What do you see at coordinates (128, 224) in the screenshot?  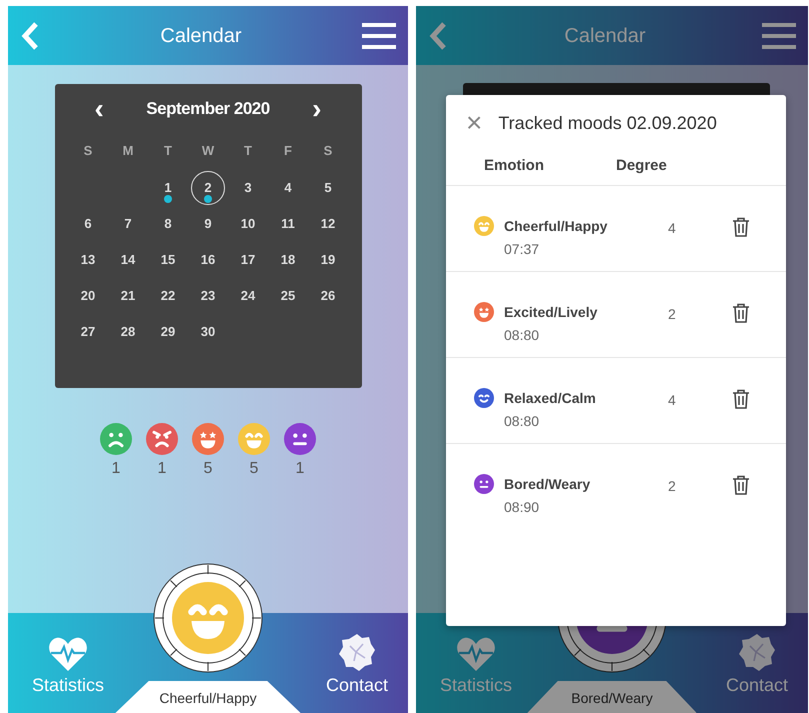 I see `calendar-day: 7` at bounding box center [128, 224].